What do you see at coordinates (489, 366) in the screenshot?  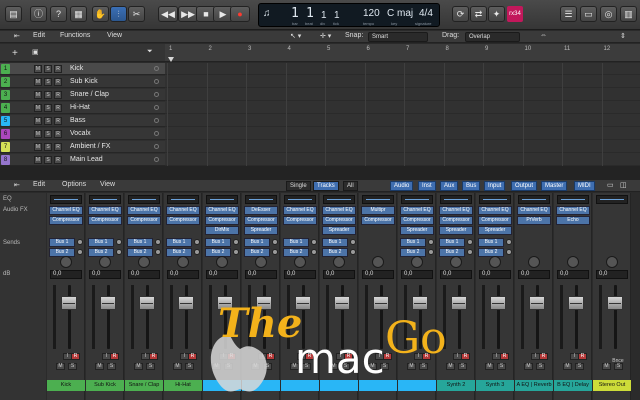 I see `strip-mute-button: M` at bounding box center [489, 366].